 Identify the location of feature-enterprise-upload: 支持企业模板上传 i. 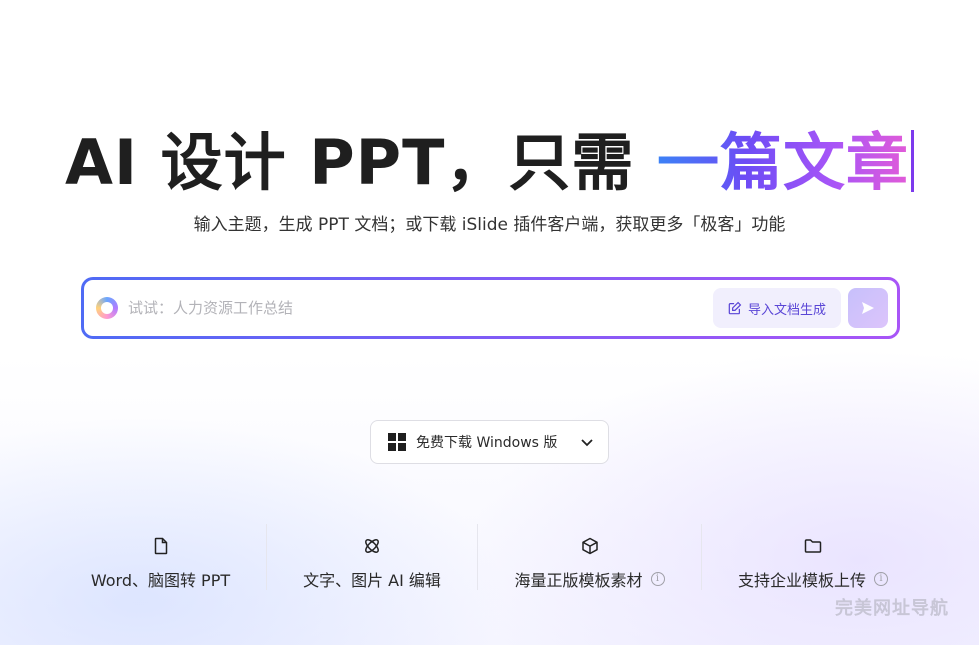
(813, 558).